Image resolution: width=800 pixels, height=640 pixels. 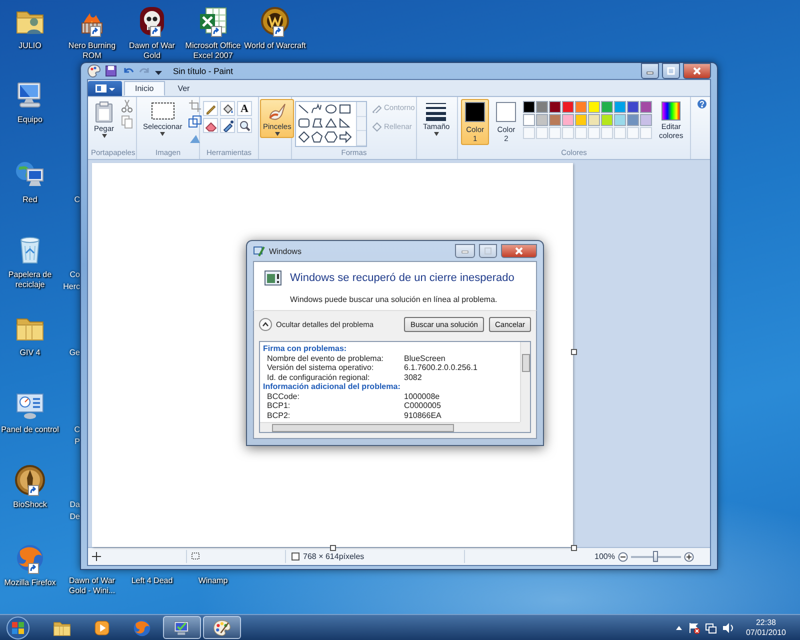 What do you see at coordinates (183, 88) in the screenshot?
I see `ribbon-tab: Ver` at bounding box center [183, 88].